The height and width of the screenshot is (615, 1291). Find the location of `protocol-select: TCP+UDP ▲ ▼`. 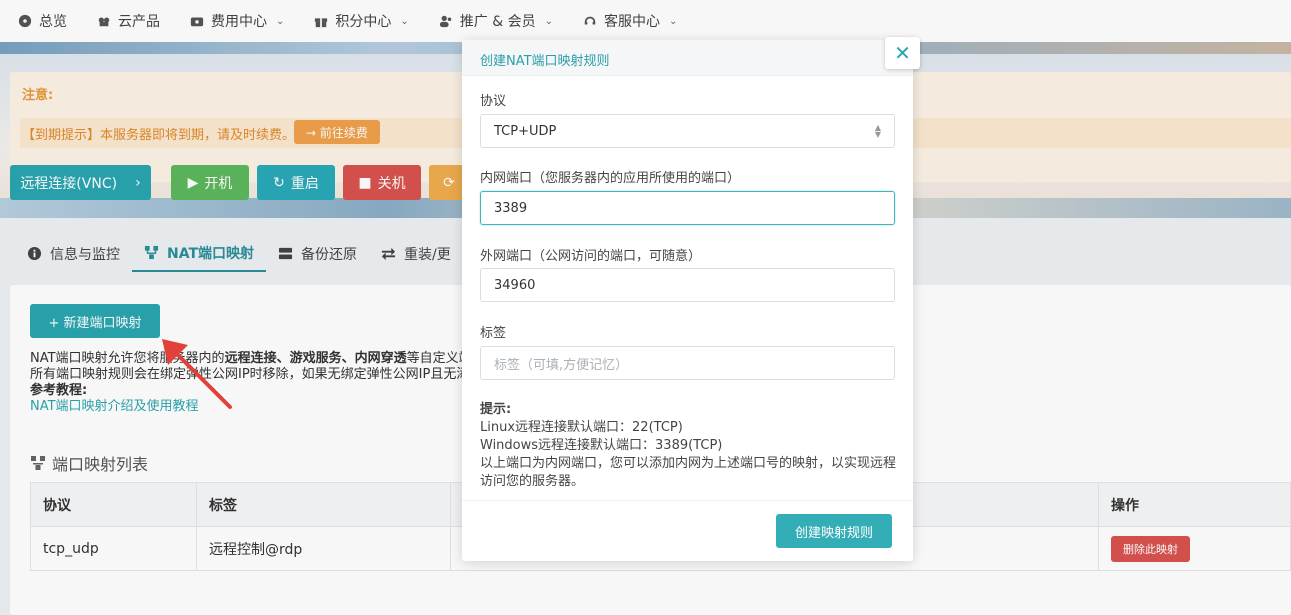

protocol-select: TCP+UDP ▲ ▼ is located at coordinates (687, 131).